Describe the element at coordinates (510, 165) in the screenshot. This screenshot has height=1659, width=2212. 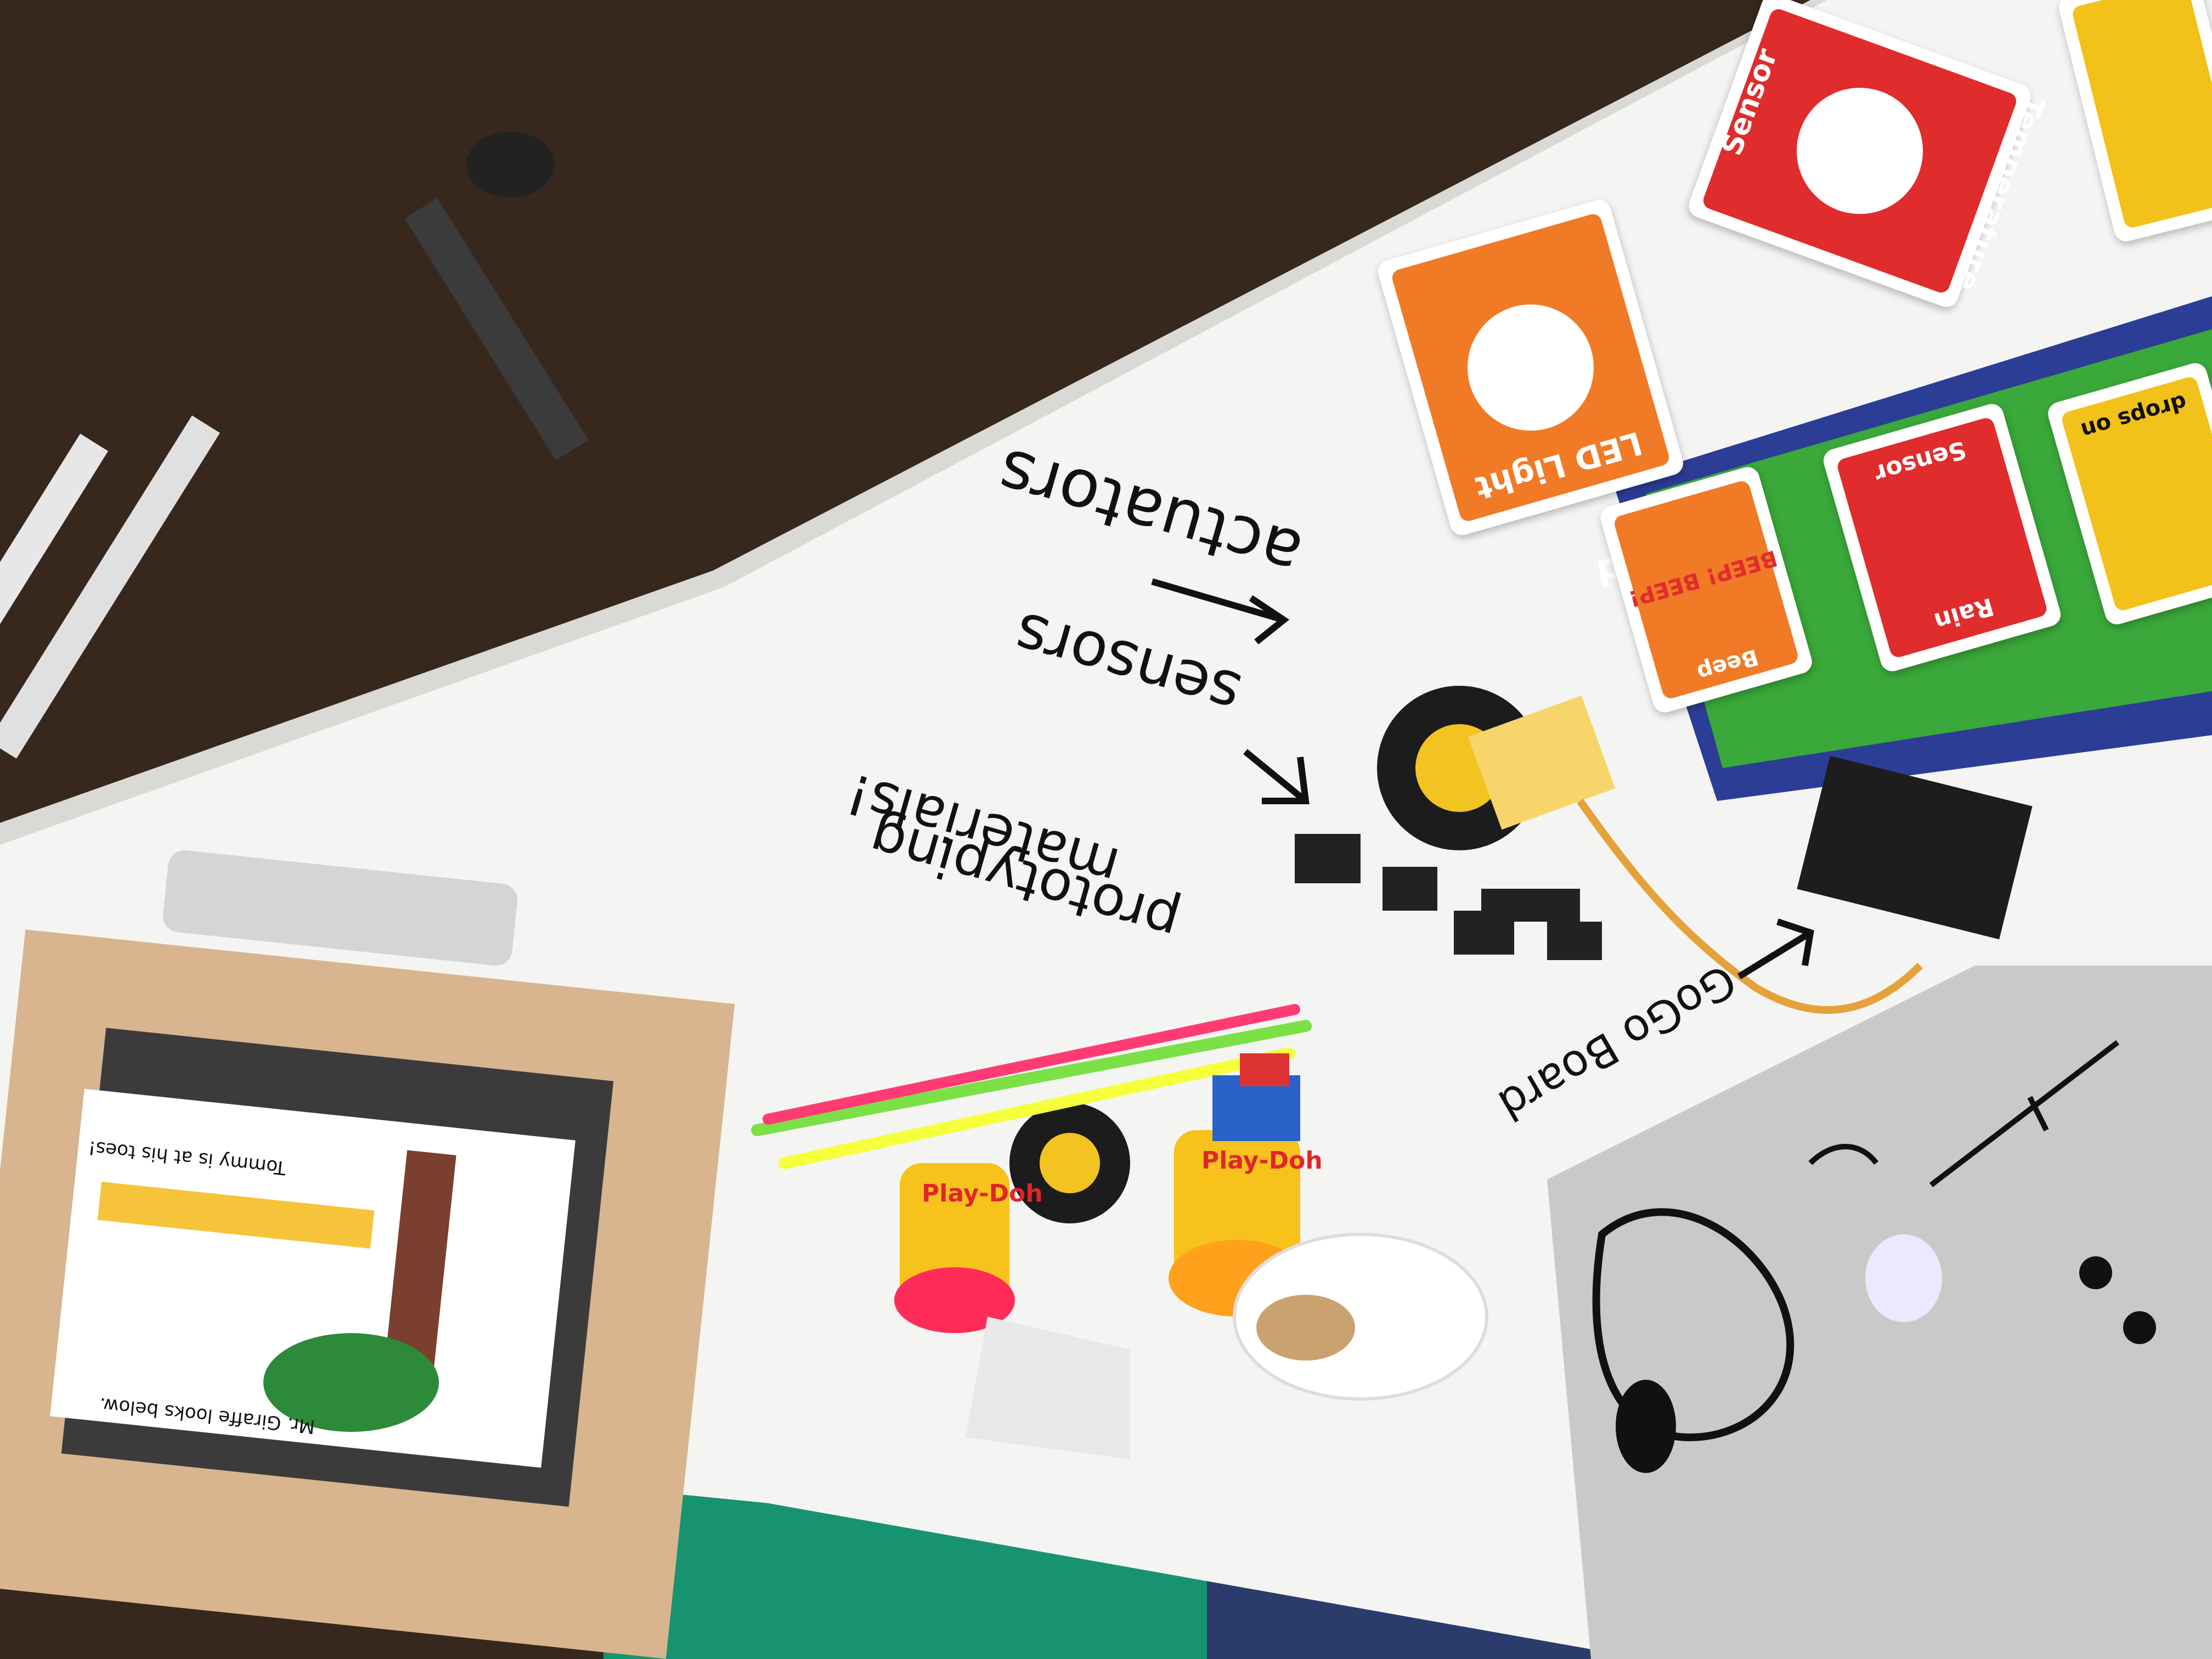
I see `chair-wheel` at that location.